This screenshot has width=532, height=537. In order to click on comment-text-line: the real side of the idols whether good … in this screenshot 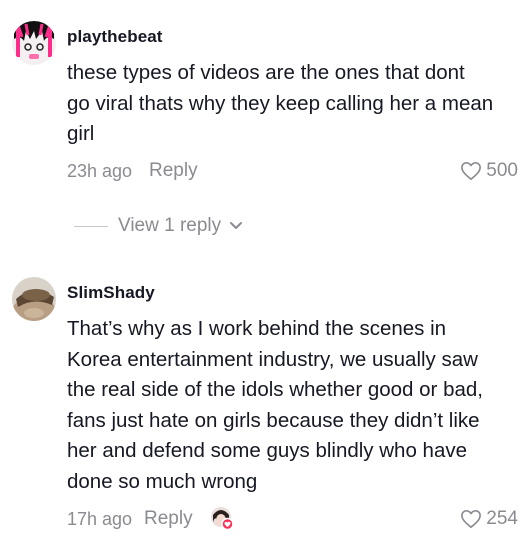, I will do `click(275, 389)`.